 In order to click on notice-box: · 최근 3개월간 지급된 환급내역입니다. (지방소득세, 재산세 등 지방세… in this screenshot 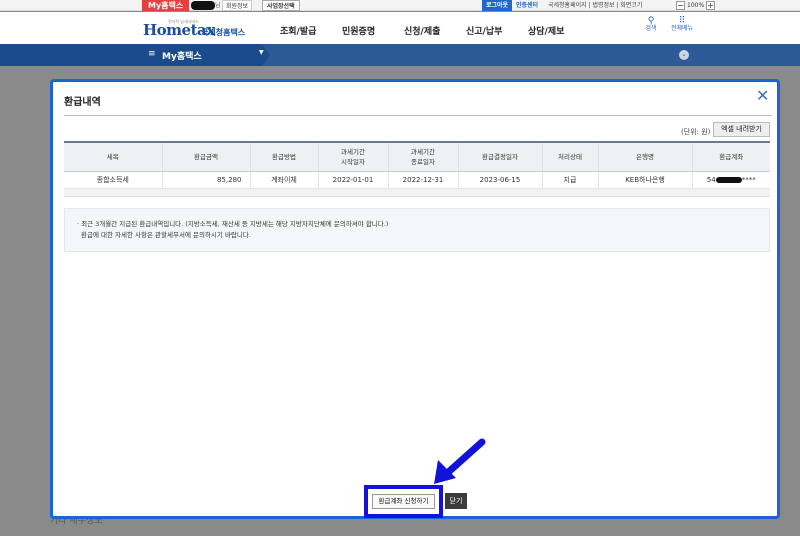, I will do `click(417, 230)`.